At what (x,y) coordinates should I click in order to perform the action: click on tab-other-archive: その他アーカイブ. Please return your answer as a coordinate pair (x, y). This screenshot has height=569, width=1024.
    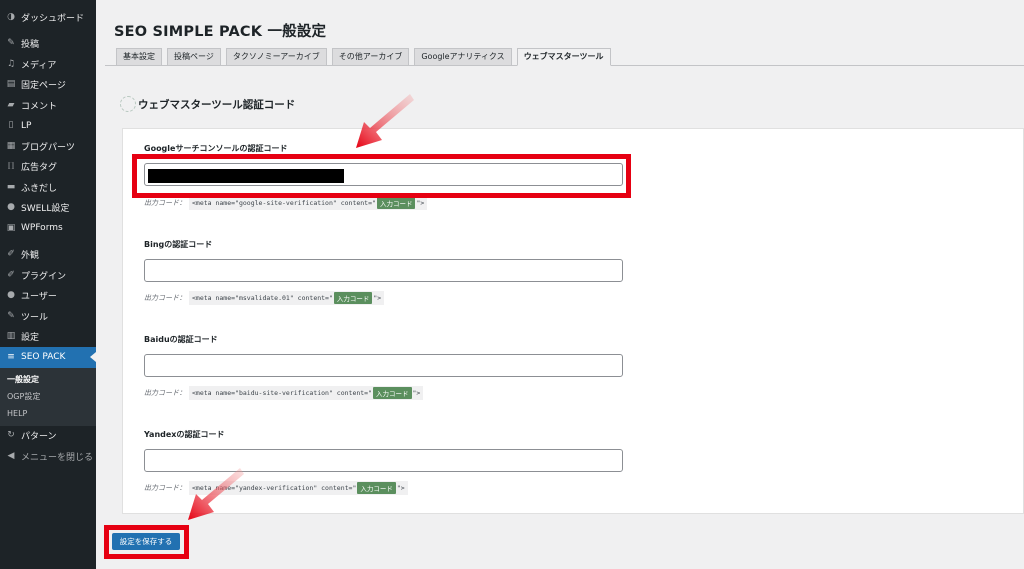
    Looking at the image, I should click on (370, 57).